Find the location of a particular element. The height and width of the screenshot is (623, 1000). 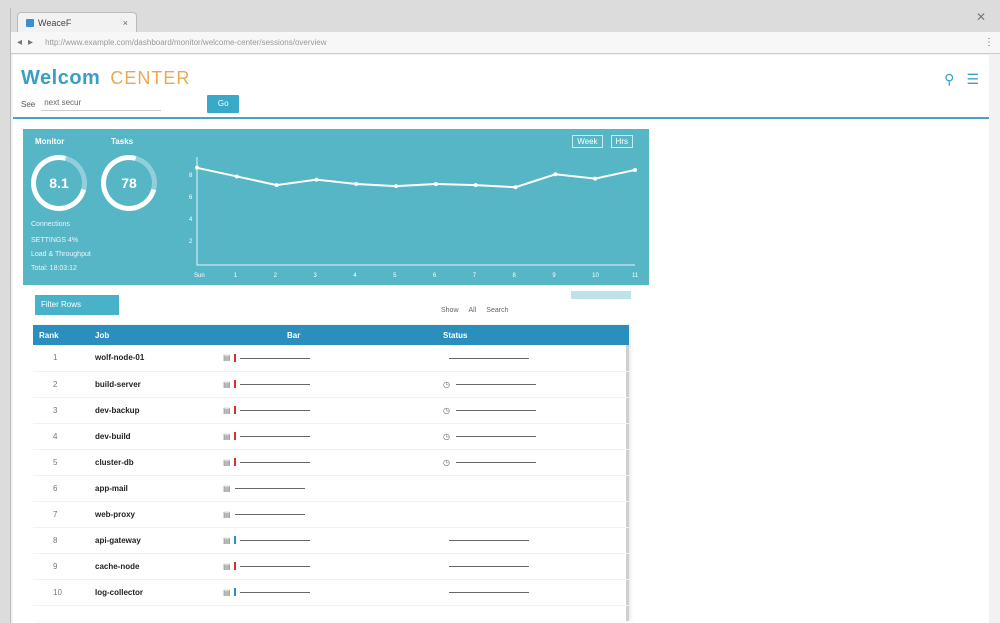

row-rank: 8 is located at coordinates (61, 540).